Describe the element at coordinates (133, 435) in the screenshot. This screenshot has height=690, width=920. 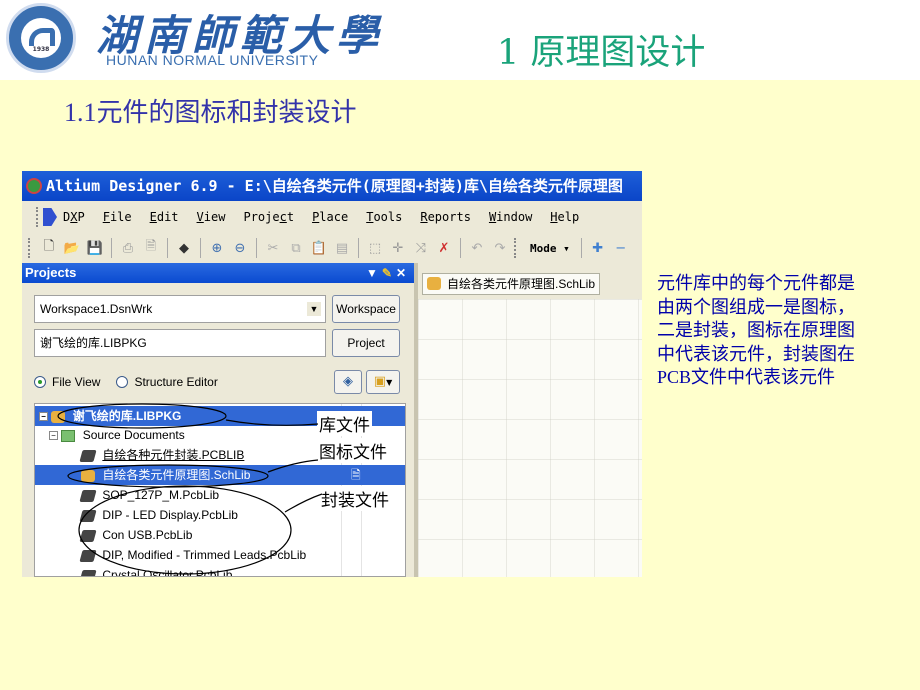
I see `tree-item-label: Source Documents` at that location.